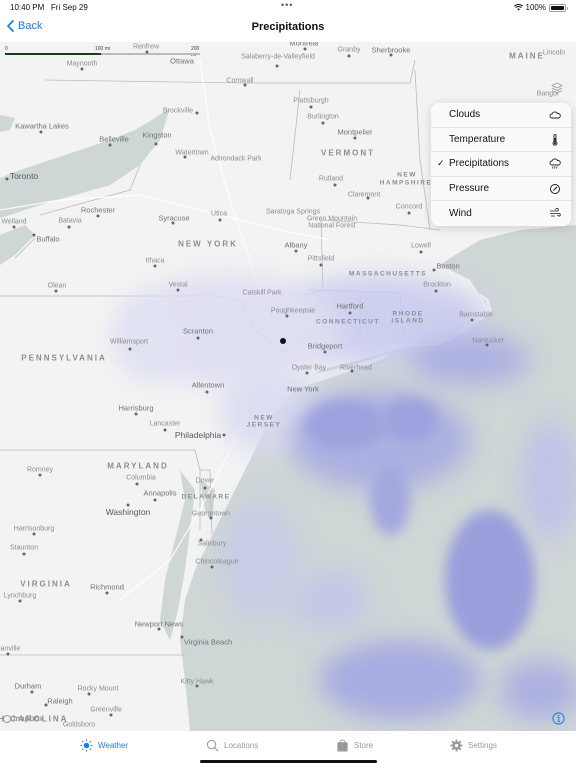  Describe the element at coordinates (157, 135) in the screenshot. I see `map-label-kingston: Kingston` at that location.